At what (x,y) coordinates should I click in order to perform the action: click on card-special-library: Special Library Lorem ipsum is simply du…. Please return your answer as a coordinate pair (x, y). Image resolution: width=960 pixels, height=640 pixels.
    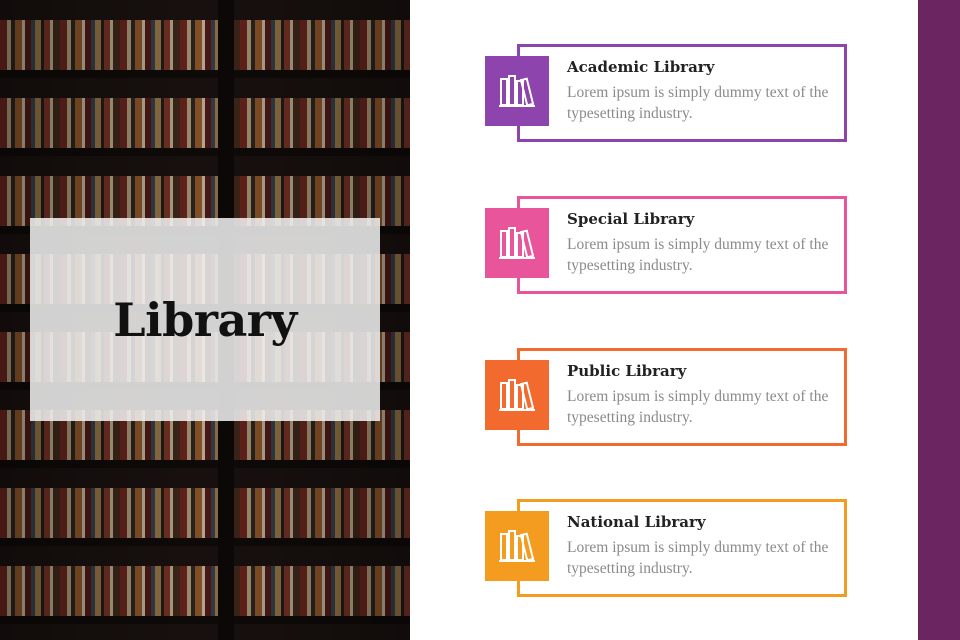
    Looking at the image, I should click on (666, 245).